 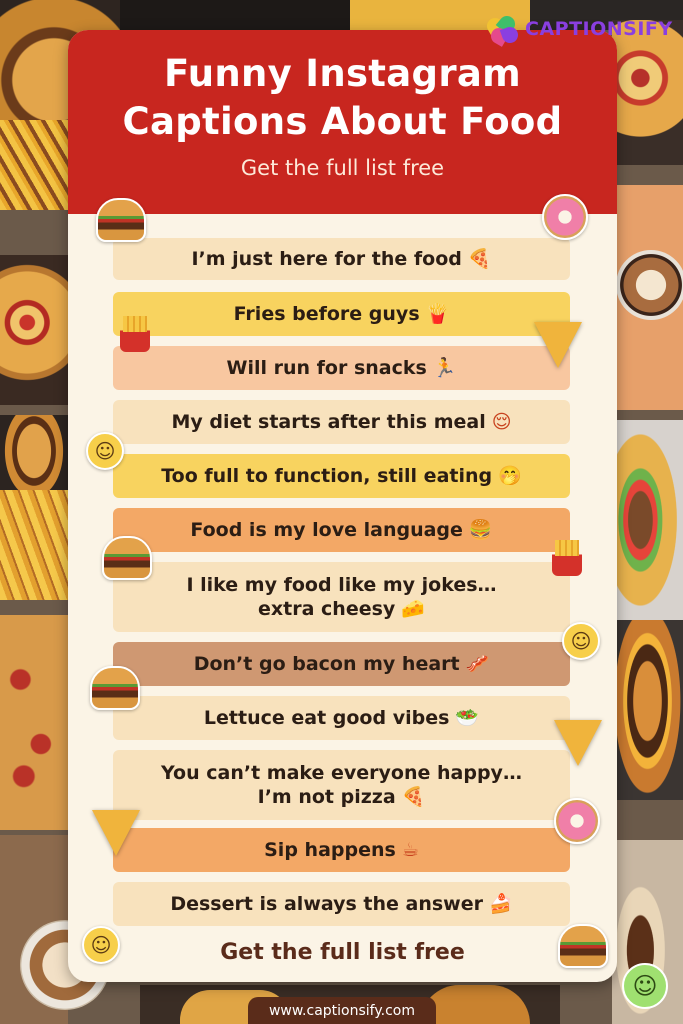 I want to click on title-line-2: Captions About Food, so click(x=342, y=121).